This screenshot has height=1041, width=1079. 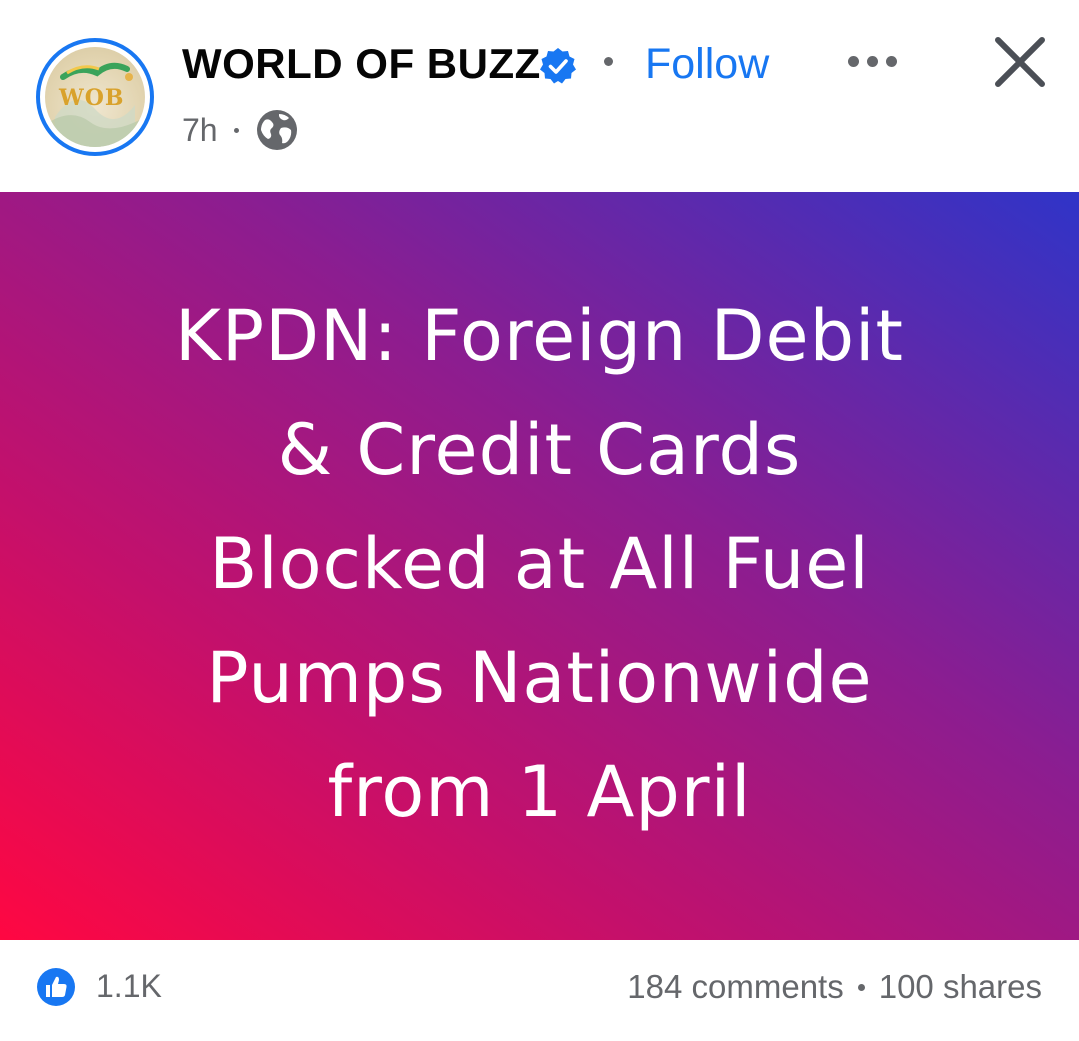 I want to click on separator-dot, so click(x=608, y=61).